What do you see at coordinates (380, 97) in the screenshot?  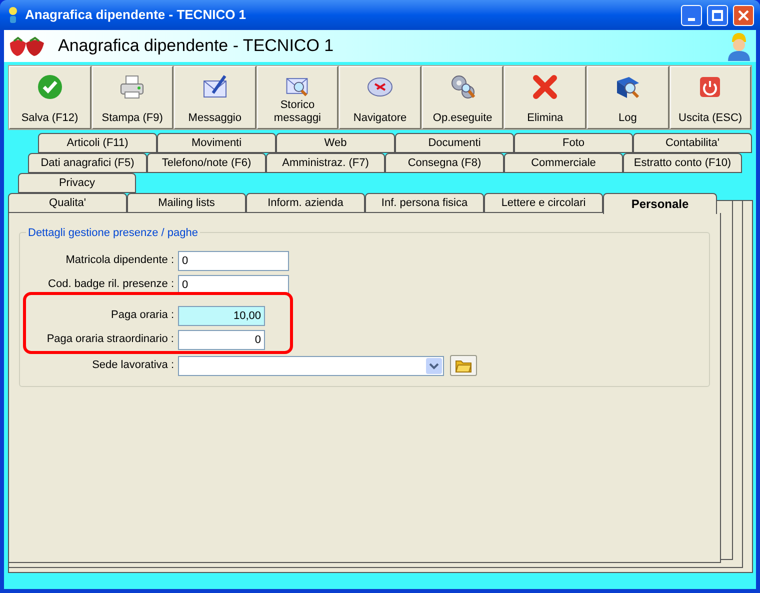 I see `toolbar-button: Navigatore` at bounding box center [380, 97].